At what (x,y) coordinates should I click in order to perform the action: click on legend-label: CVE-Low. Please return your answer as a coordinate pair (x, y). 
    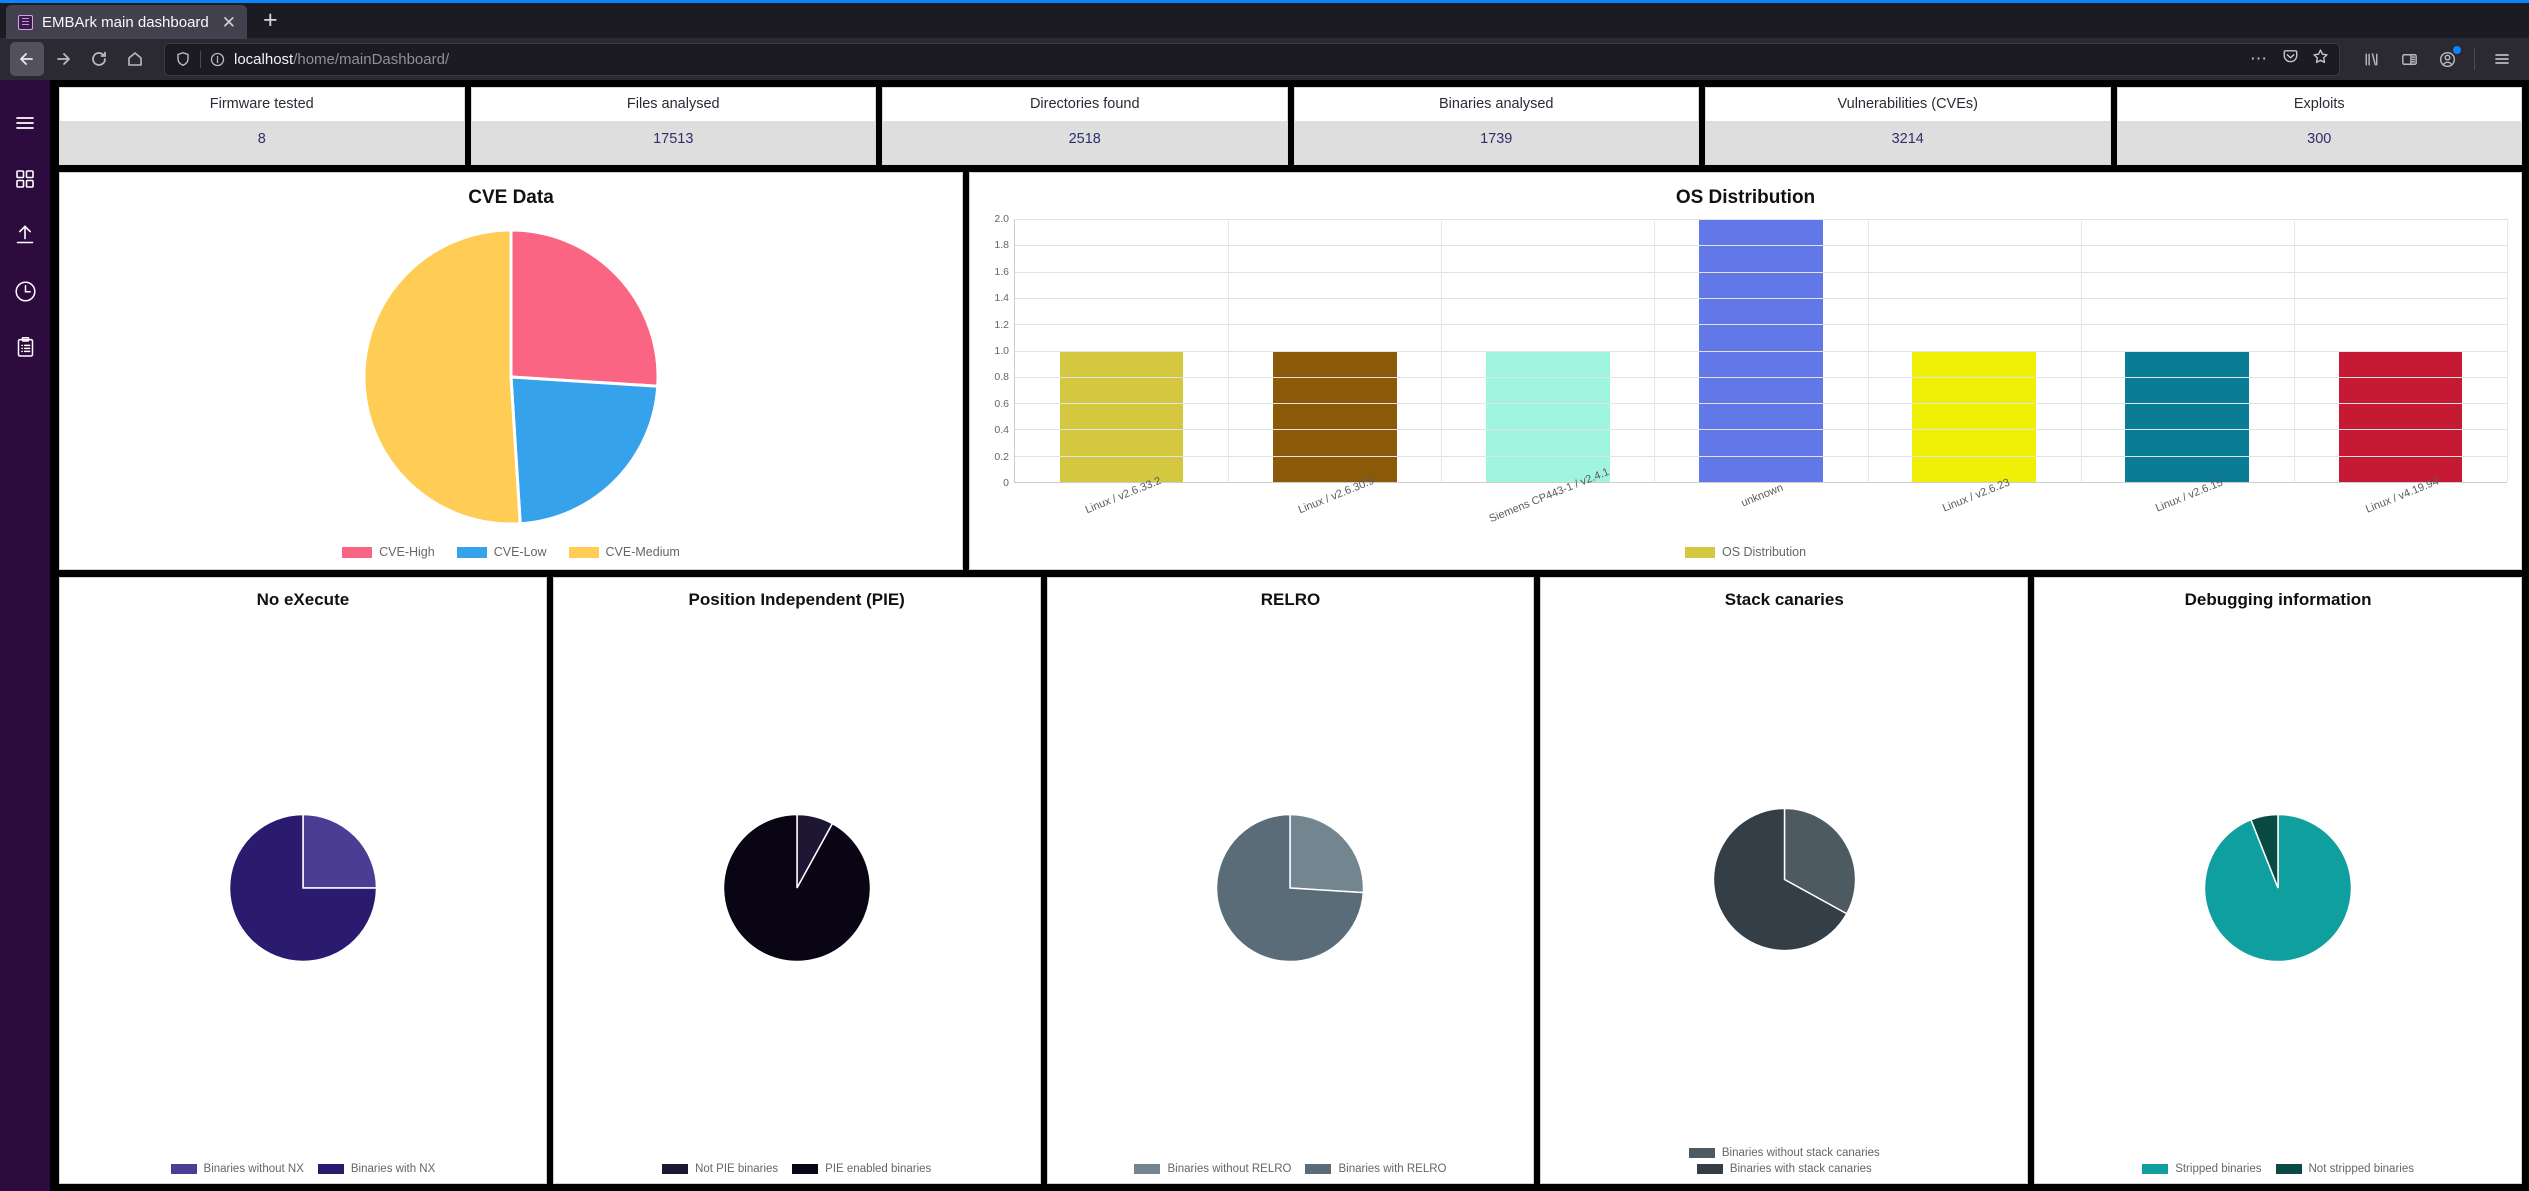
    Looking at the image, I should click on (520, 552).